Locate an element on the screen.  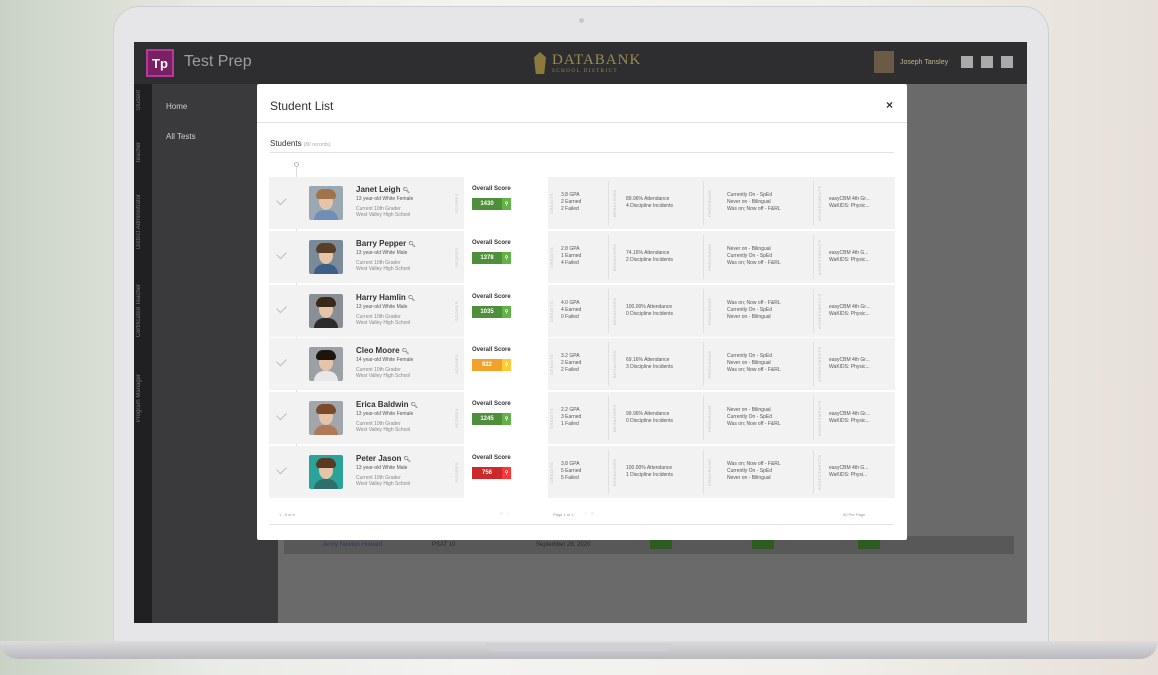
student-name: Janet Leigh 🔍︎ is located at coordinates (383, 189).